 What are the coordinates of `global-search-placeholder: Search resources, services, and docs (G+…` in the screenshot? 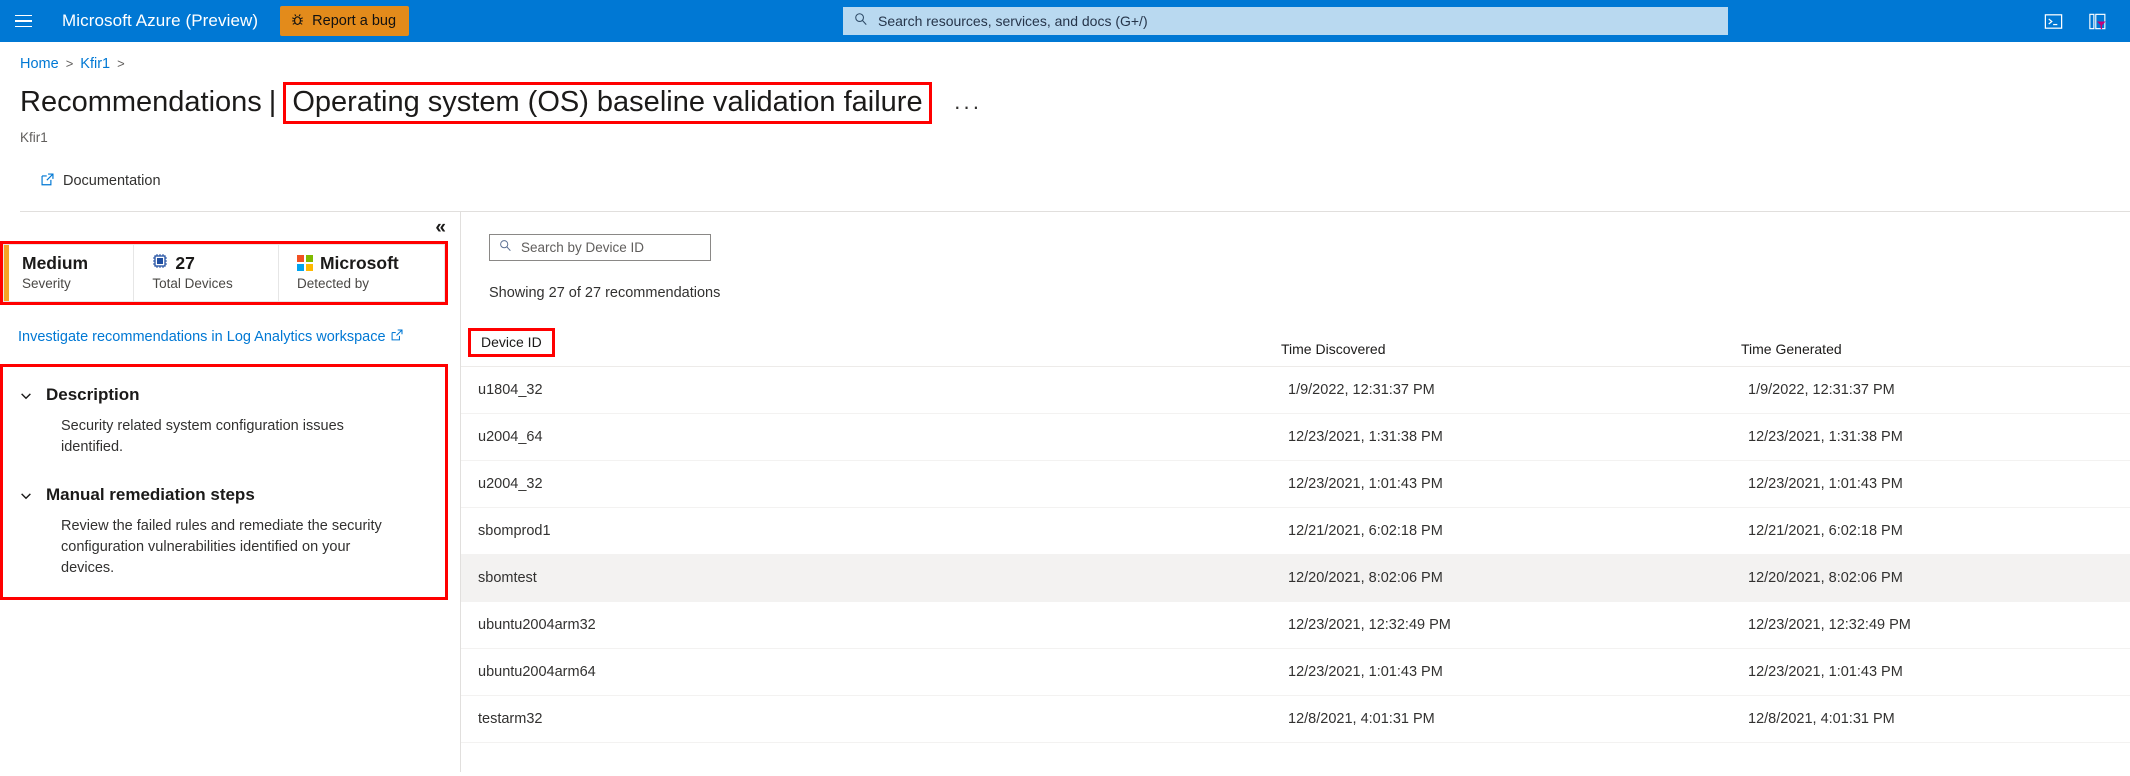 It's located at (1013, 21).